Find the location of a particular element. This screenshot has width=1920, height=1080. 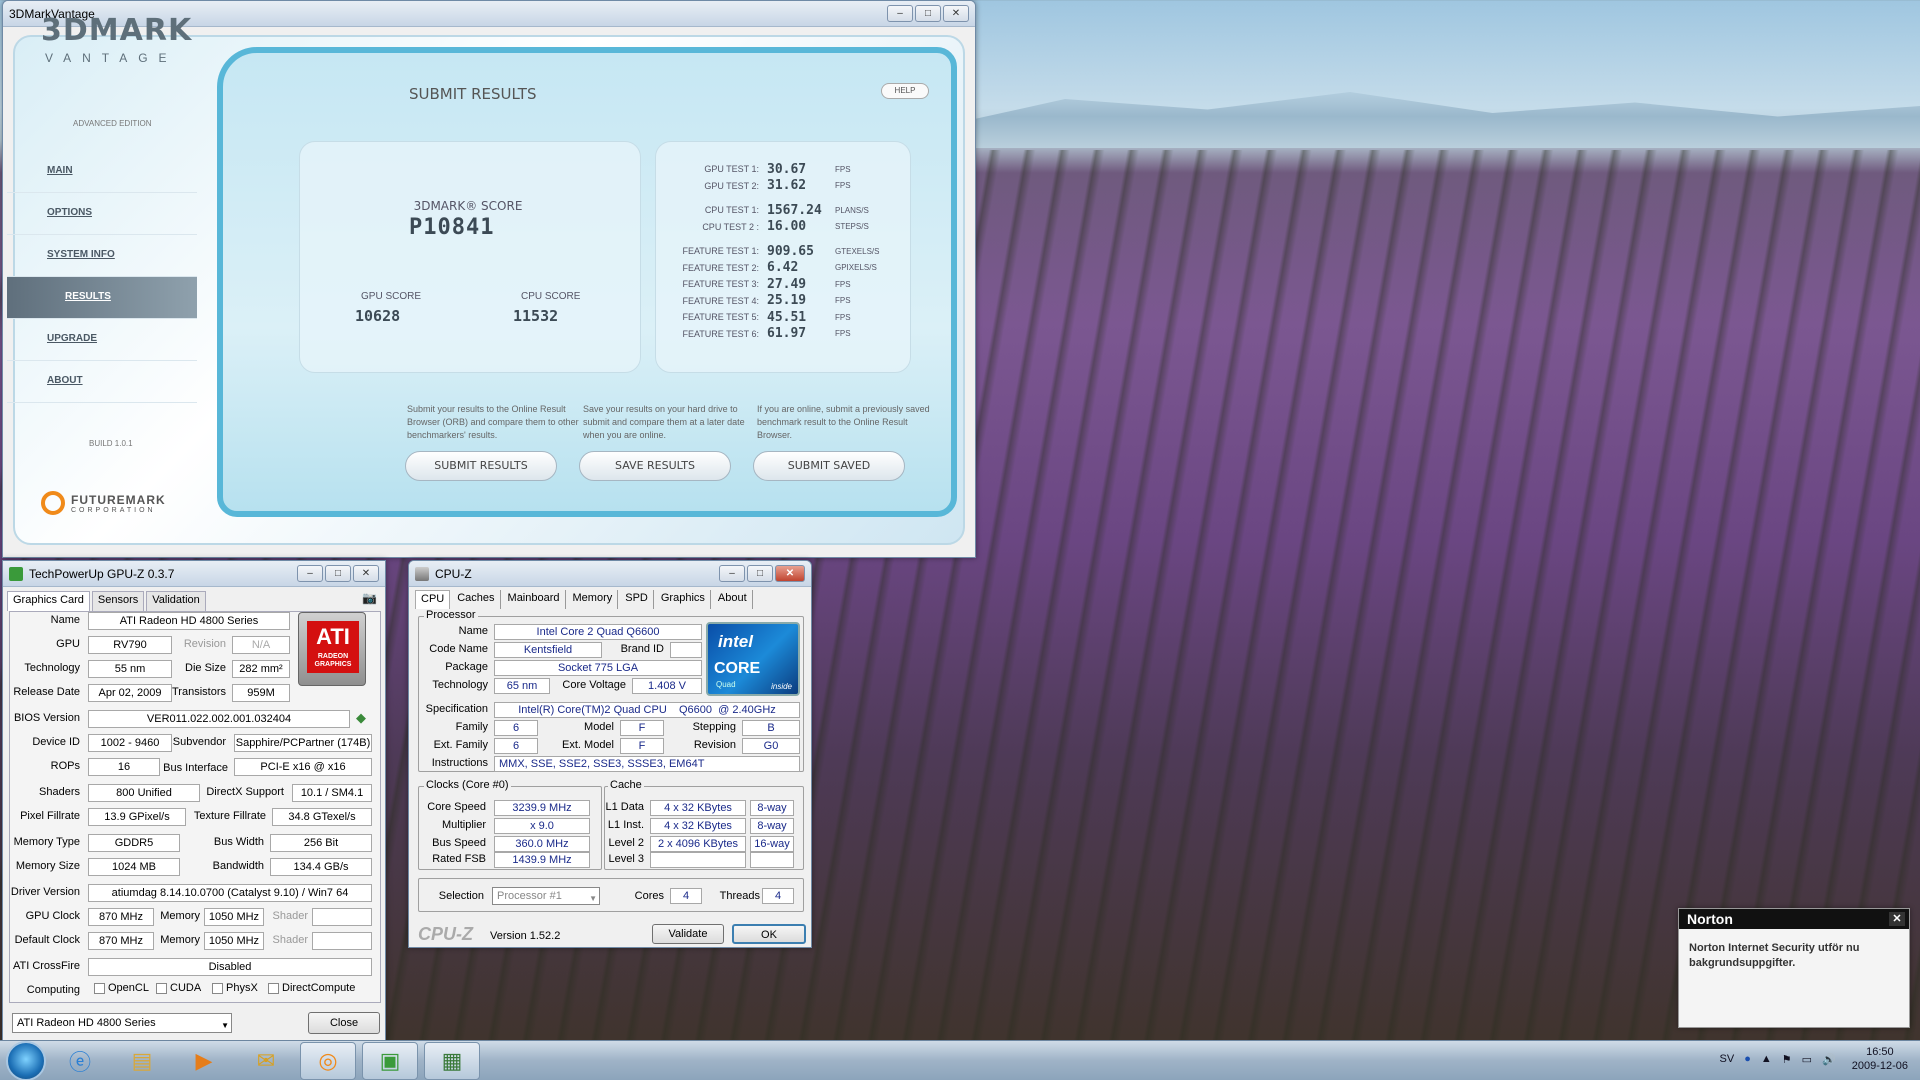

ie-icon: ⓔ is located at coordinates (80, 1061).